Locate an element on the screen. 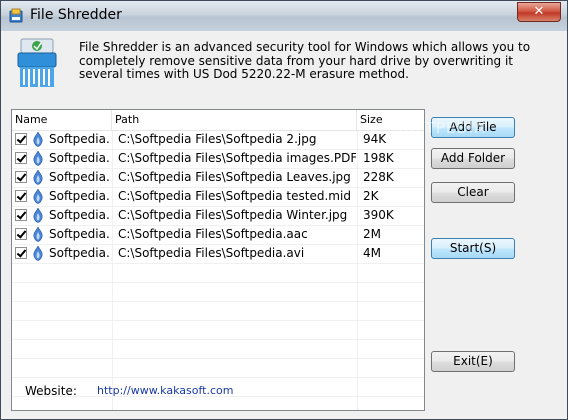  file-size: 4M is located at coordinates (372, 253).